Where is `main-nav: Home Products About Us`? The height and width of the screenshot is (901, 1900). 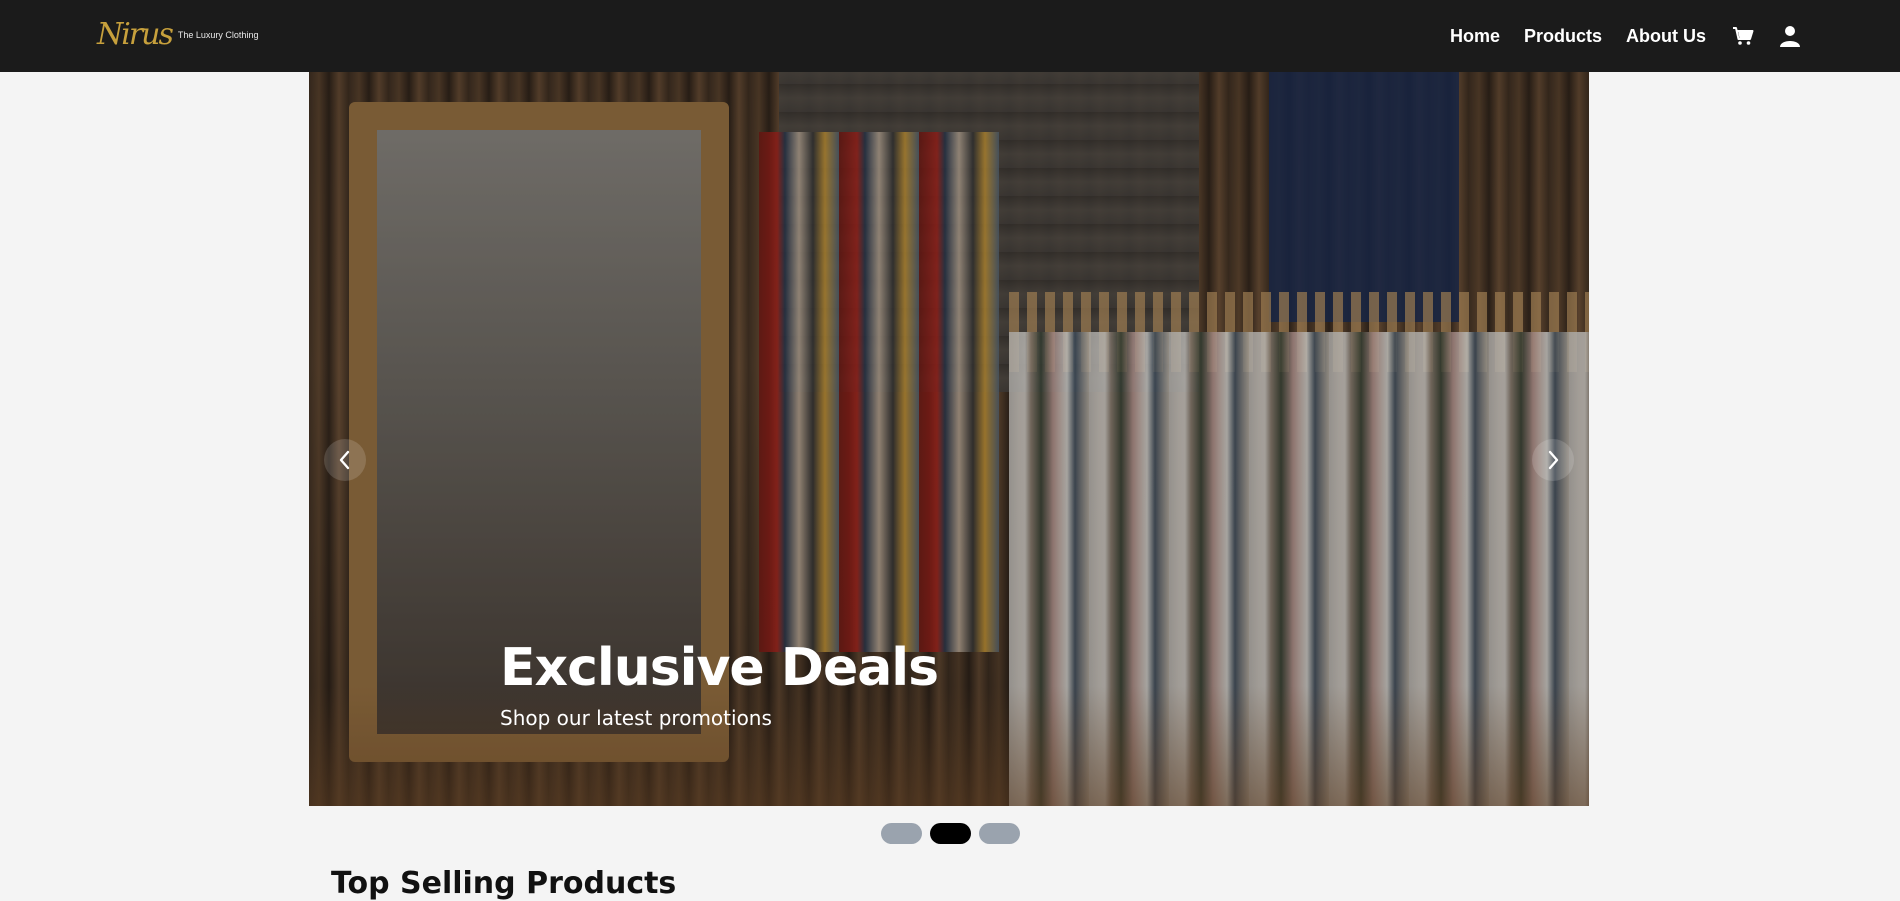 main-nav: Home Products About Us is located at coordinates (1613, 36).